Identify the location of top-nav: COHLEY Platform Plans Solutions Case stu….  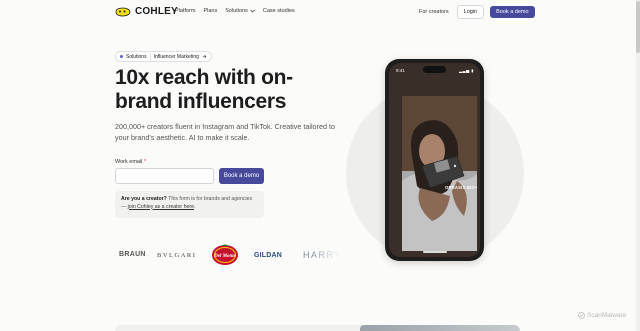
(320, 12).